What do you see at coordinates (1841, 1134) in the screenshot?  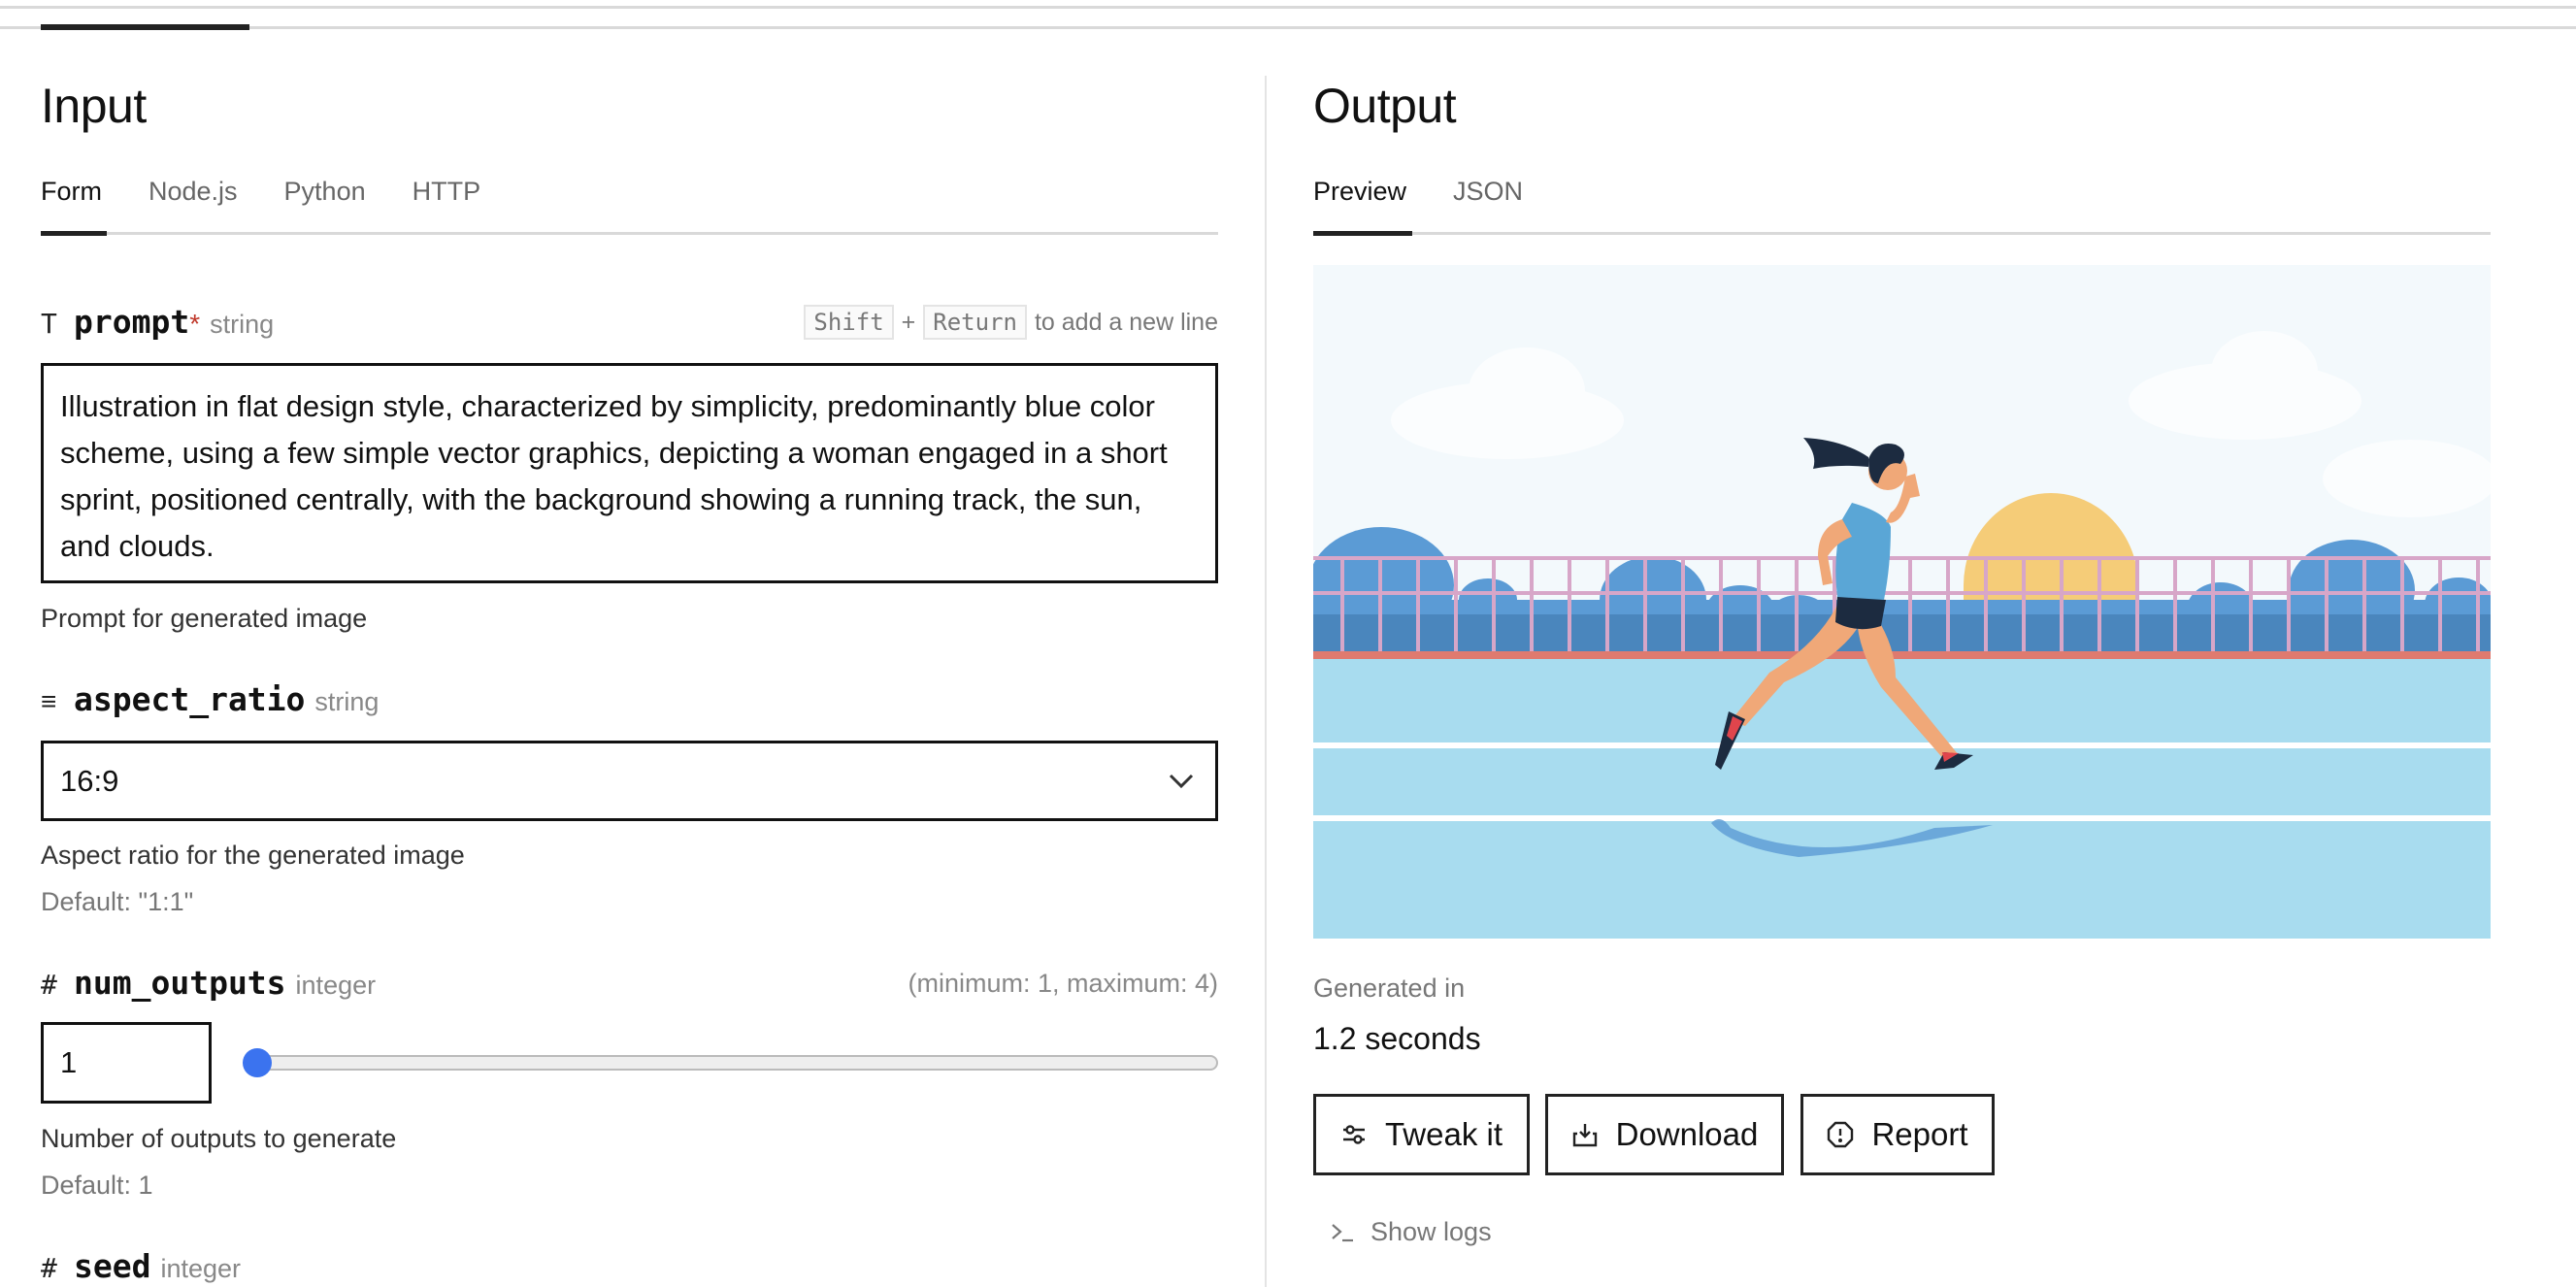 I see `alert-octagon-icon` at bounding box center [1841, 1134].